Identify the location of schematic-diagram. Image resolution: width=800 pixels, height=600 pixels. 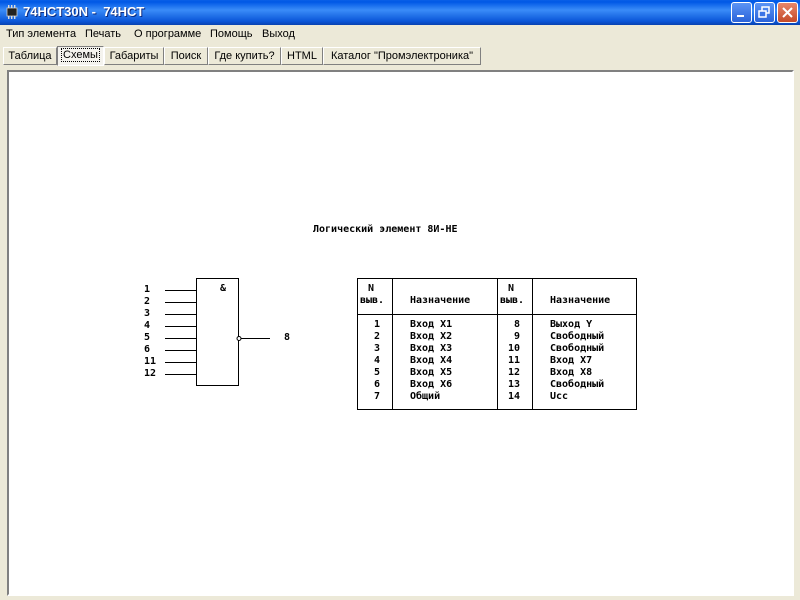
(401, 344).